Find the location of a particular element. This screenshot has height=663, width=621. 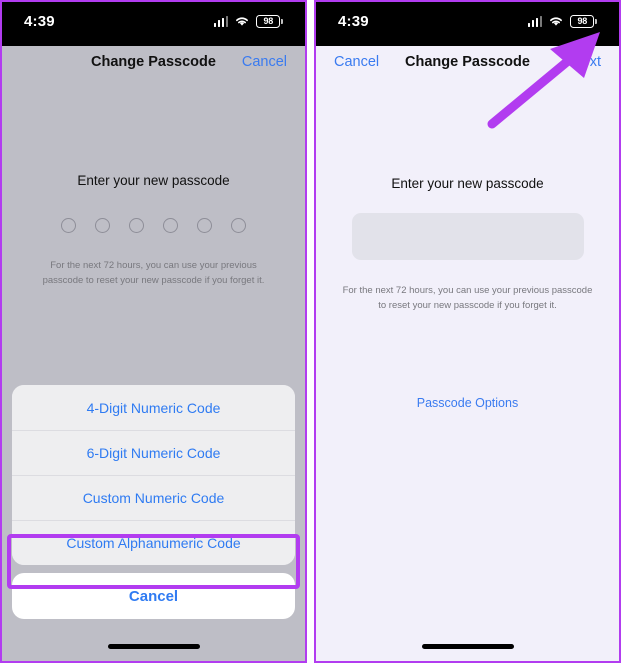

cancel-button-left: Cancel is located at coordinates (264, 62).